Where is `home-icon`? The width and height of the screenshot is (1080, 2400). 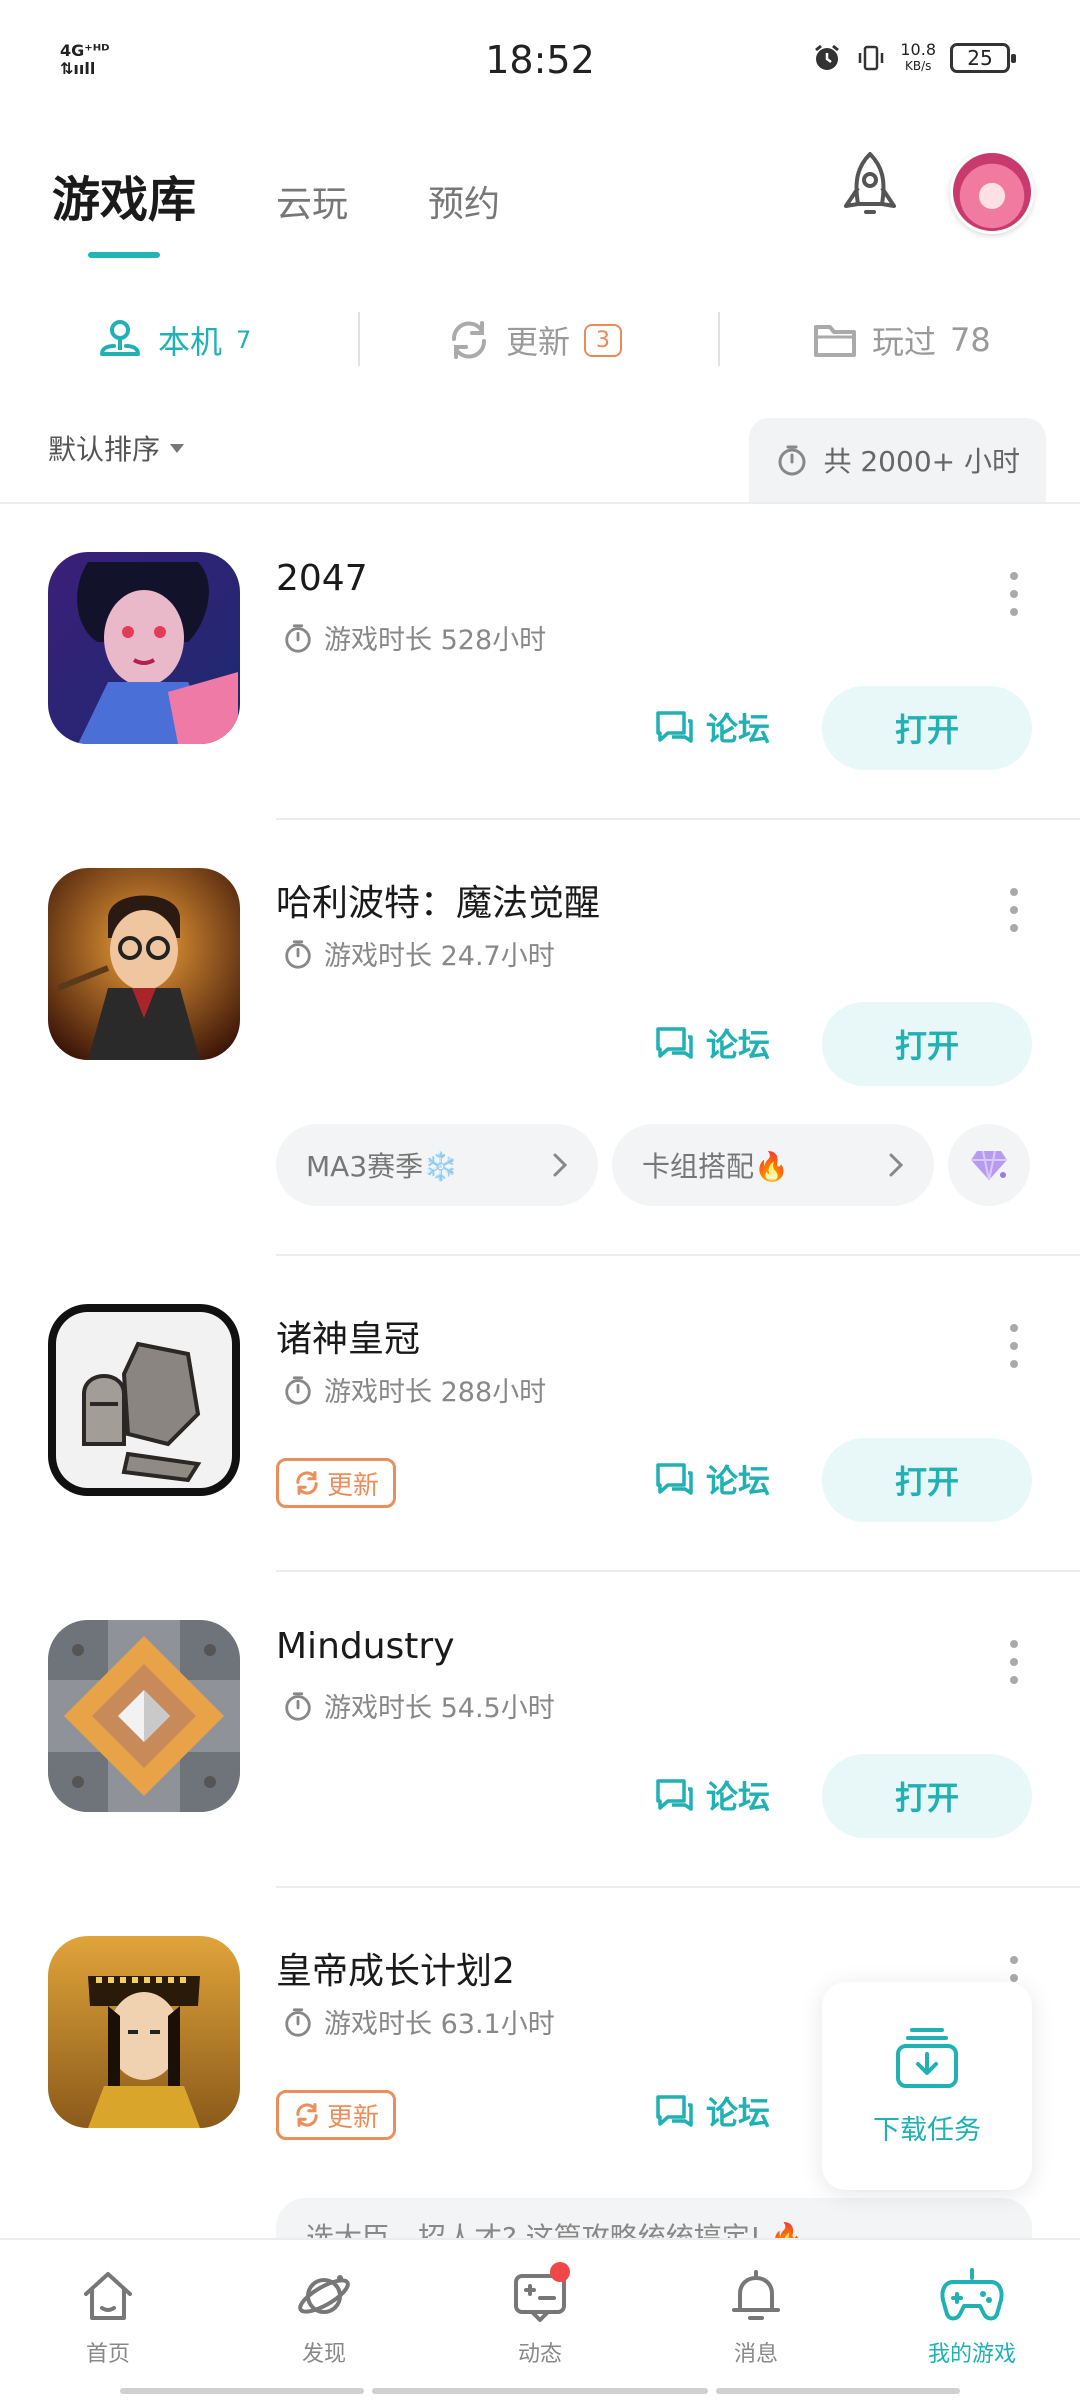 home-icon is located at coordinates (108, 2296).